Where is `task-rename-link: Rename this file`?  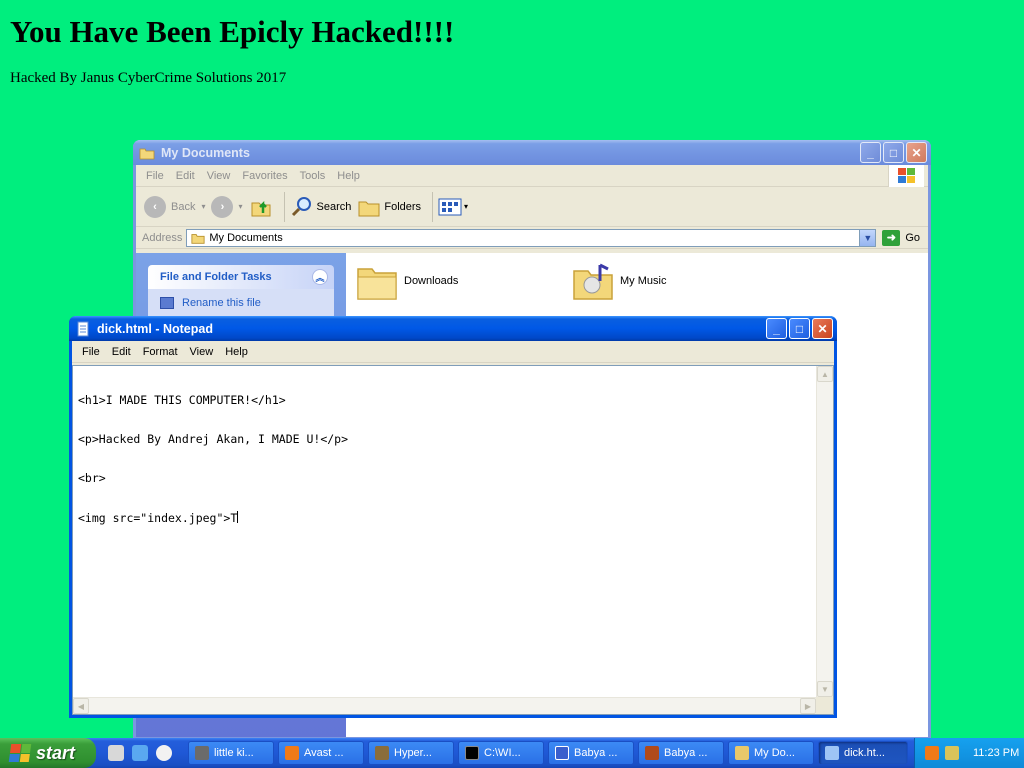 task-rename-link: Rename this file is located at coordinates (241, 303).